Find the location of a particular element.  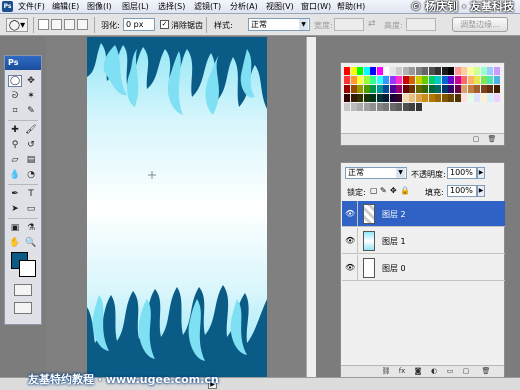

layer-style-icon: fx is located at coordinates (402, 371).